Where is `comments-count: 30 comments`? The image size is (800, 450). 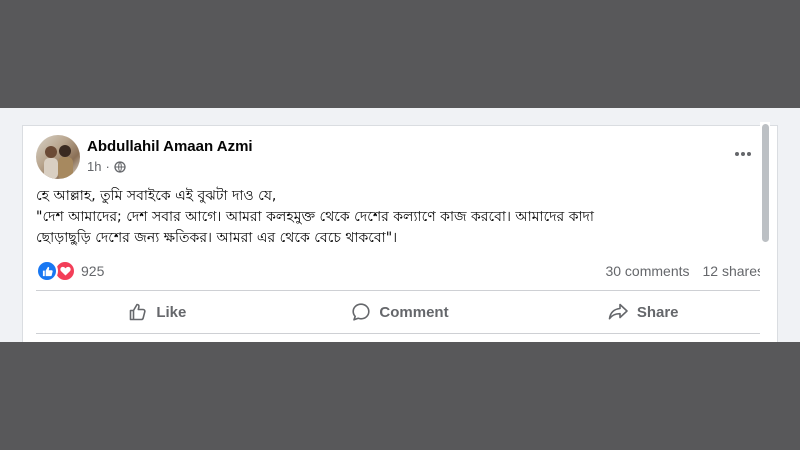 comments-count: 30 comments is located at coordinates (647, 271).